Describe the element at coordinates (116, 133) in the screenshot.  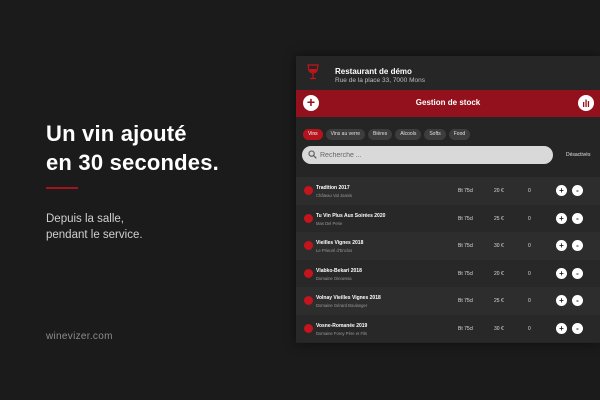
I see `headline-line-1: Un vin ajouté` at that location.